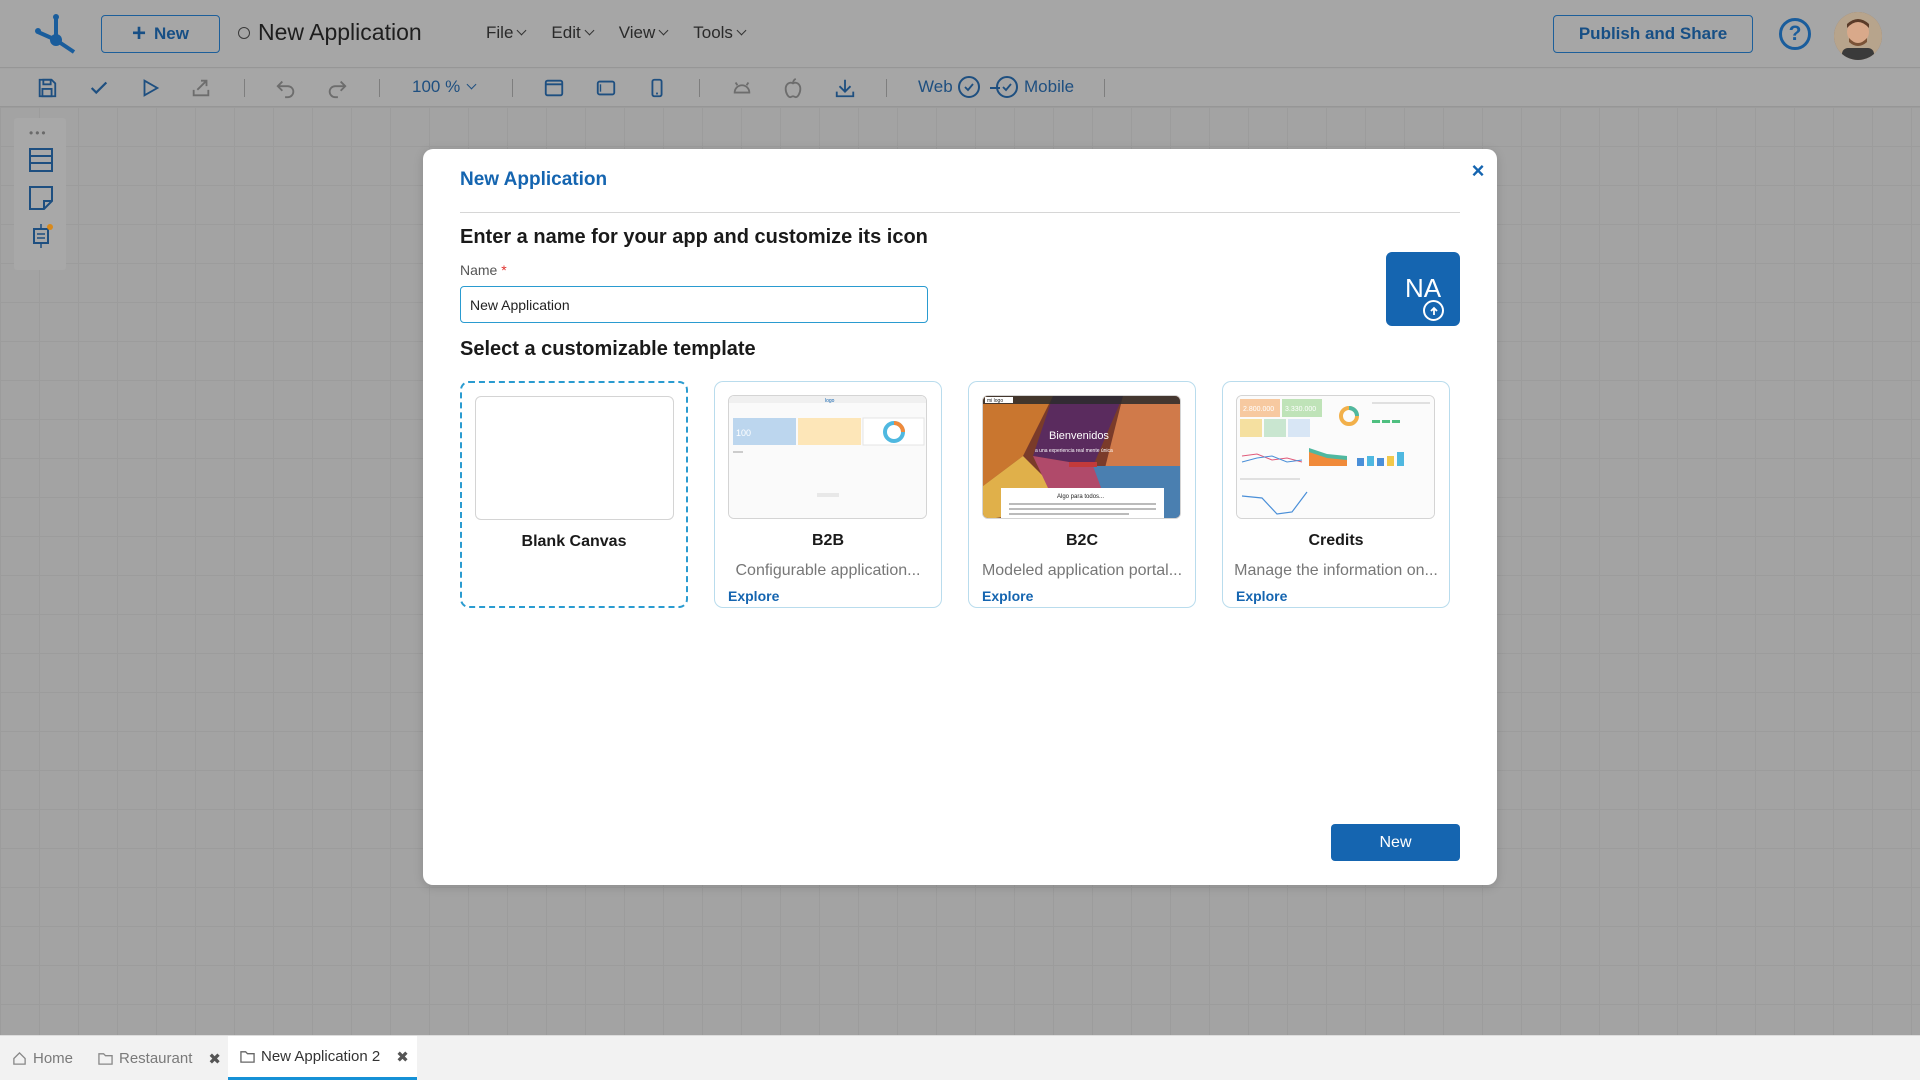  I want to click on upload-icon, so click(1433, 310).